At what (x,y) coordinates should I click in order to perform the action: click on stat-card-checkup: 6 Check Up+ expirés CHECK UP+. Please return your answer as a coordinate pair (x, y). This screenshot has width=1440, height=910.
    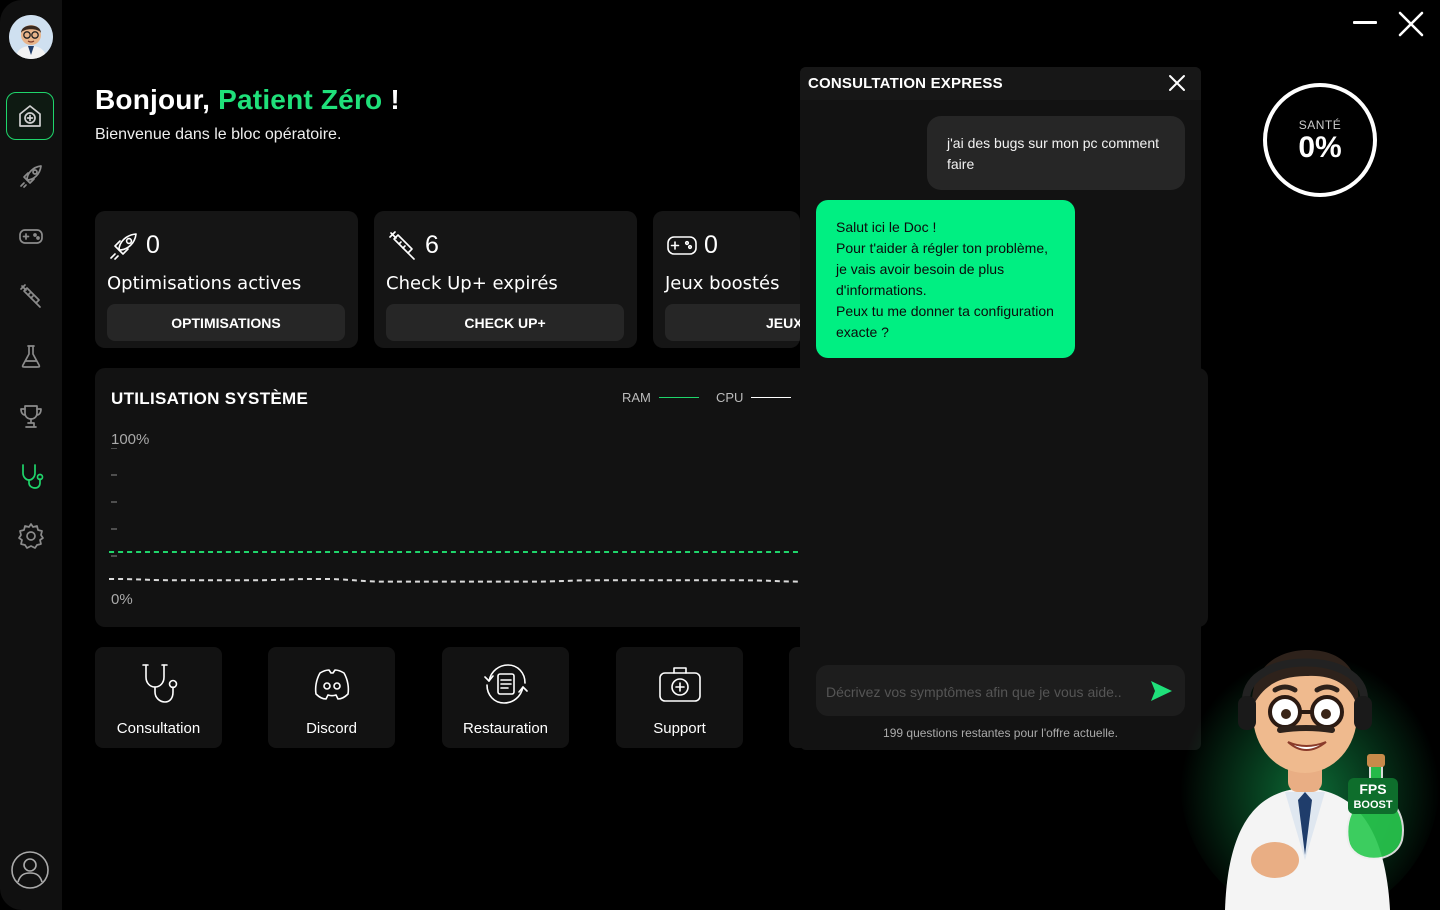
    Looking at the image, I should click on (505, 279).